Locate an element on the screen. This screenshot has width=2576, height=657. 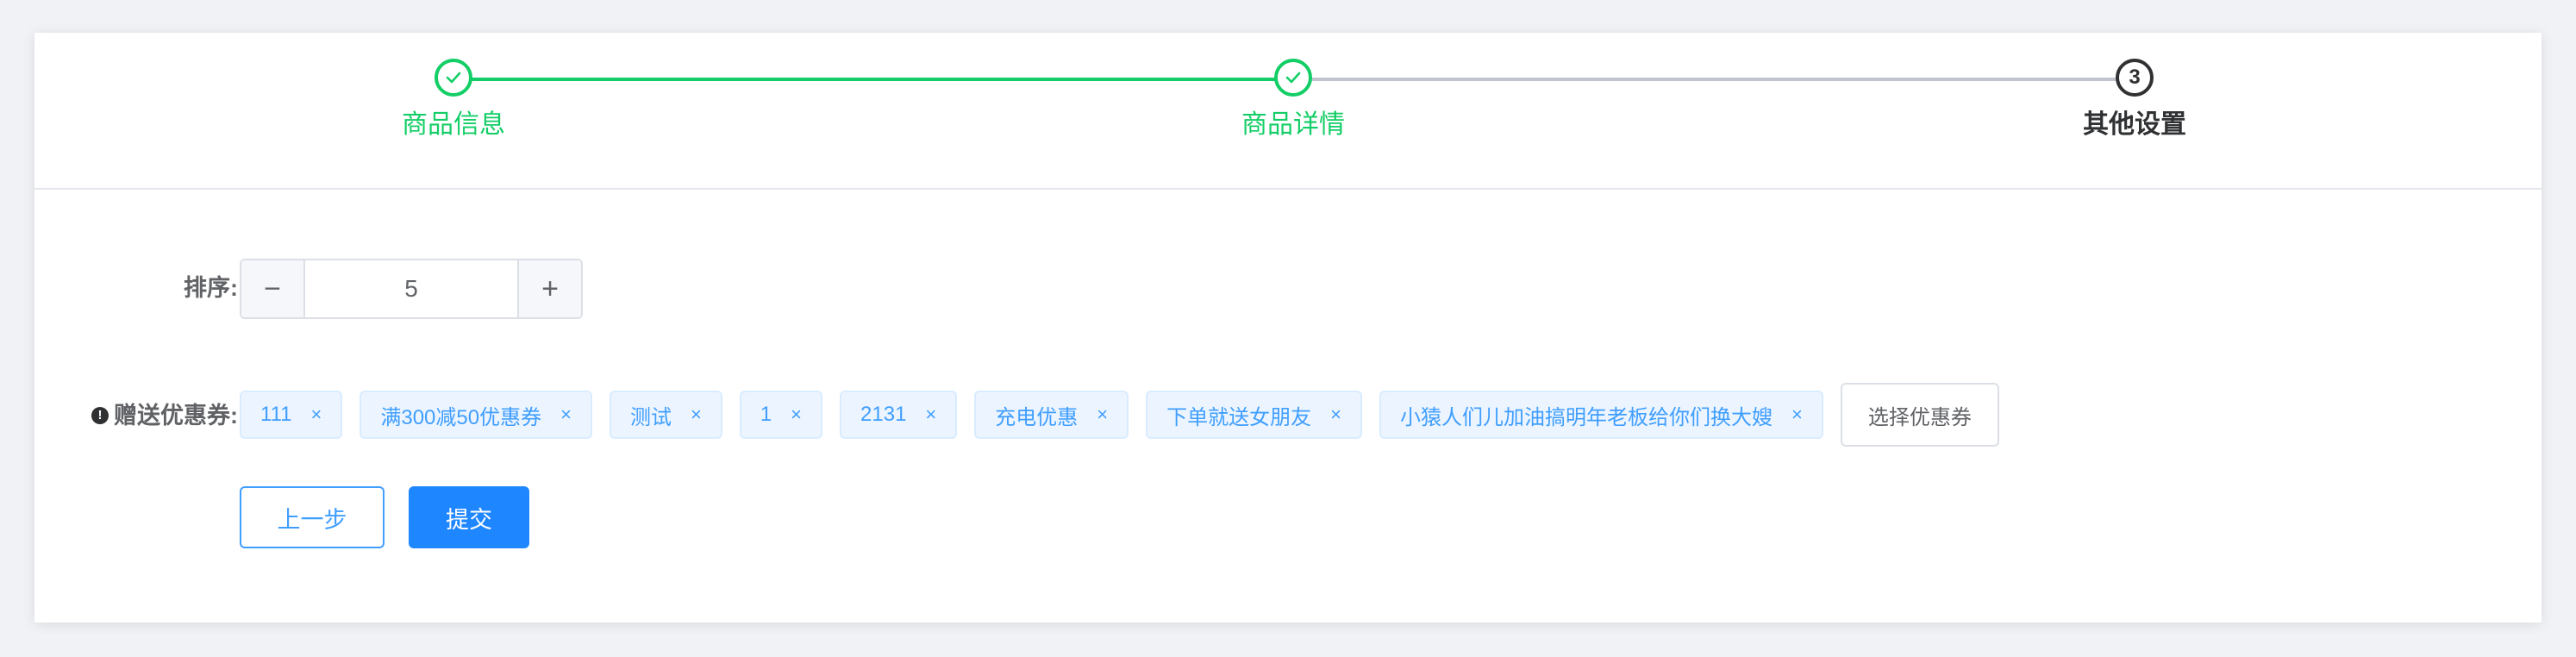
tag-label: 下单就送女朋友 is located at coordinates (1239, 417).